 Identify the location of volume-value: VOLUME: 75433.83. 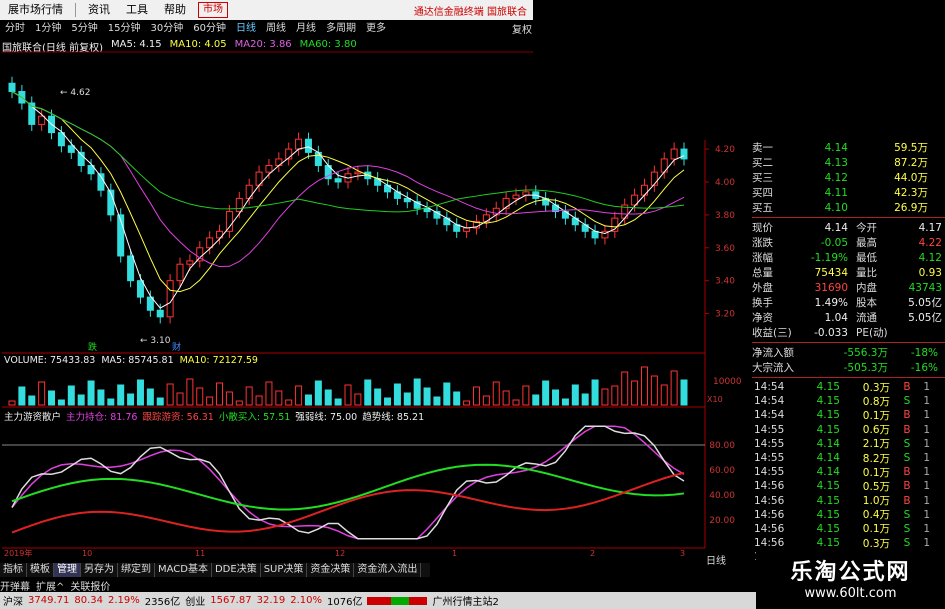
(50, 360).